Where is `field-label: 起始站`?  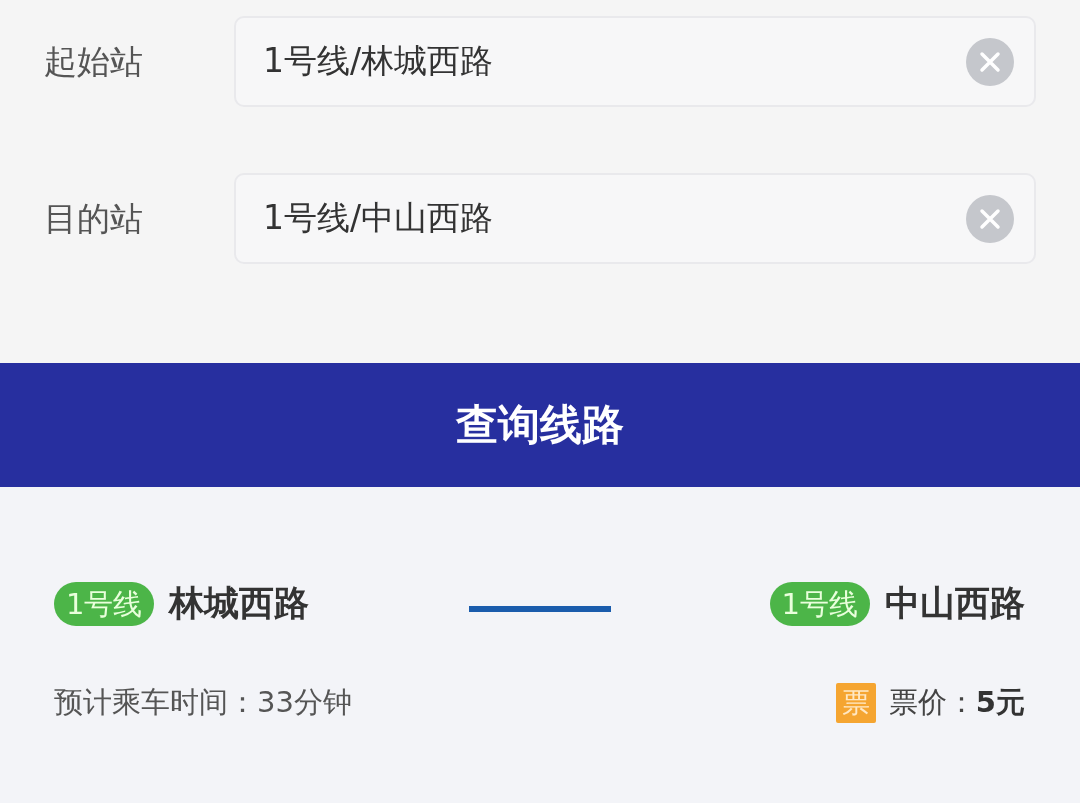
field-label: 起始站 is located at coordinates (94, 61).